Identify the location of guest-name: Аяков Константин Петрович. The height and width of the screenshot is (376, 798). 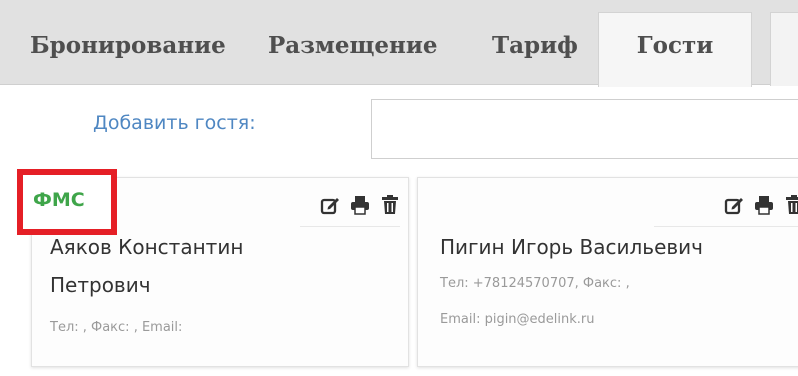
(220, 266).